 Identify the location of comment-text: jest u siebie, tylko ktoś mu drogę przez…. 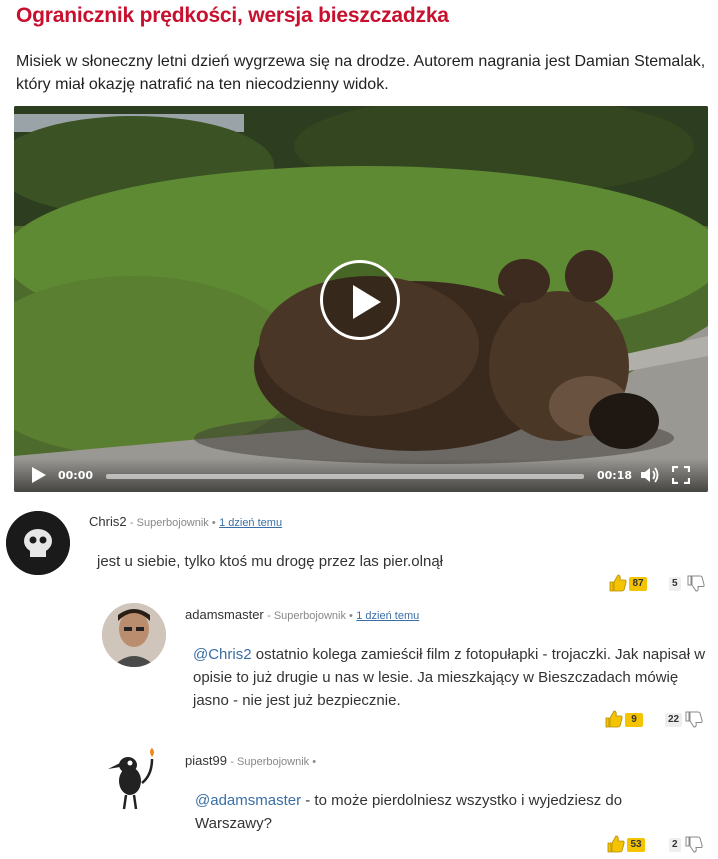
(270, 561).